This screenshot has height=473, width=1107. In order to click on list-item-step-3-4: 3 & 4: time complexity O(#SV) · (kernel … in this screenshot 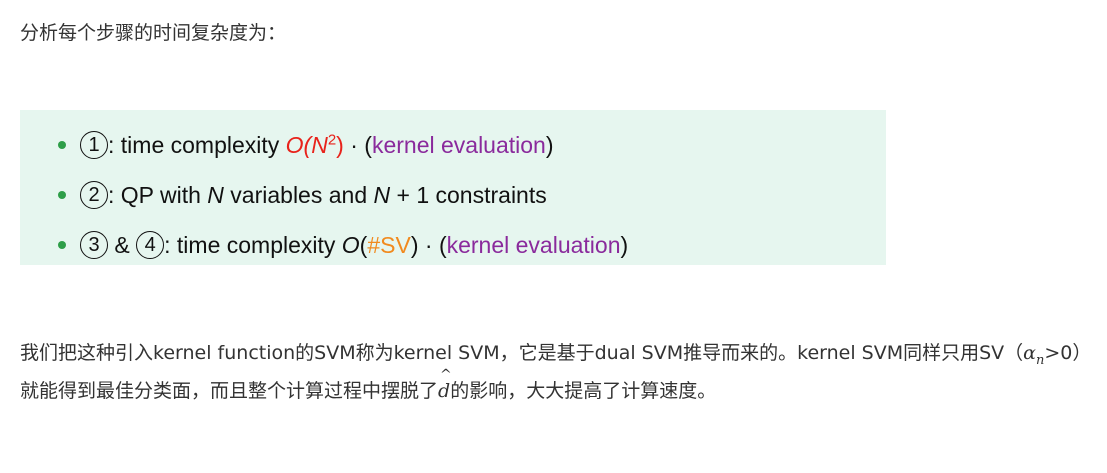, I will do `click(343, 245)`.